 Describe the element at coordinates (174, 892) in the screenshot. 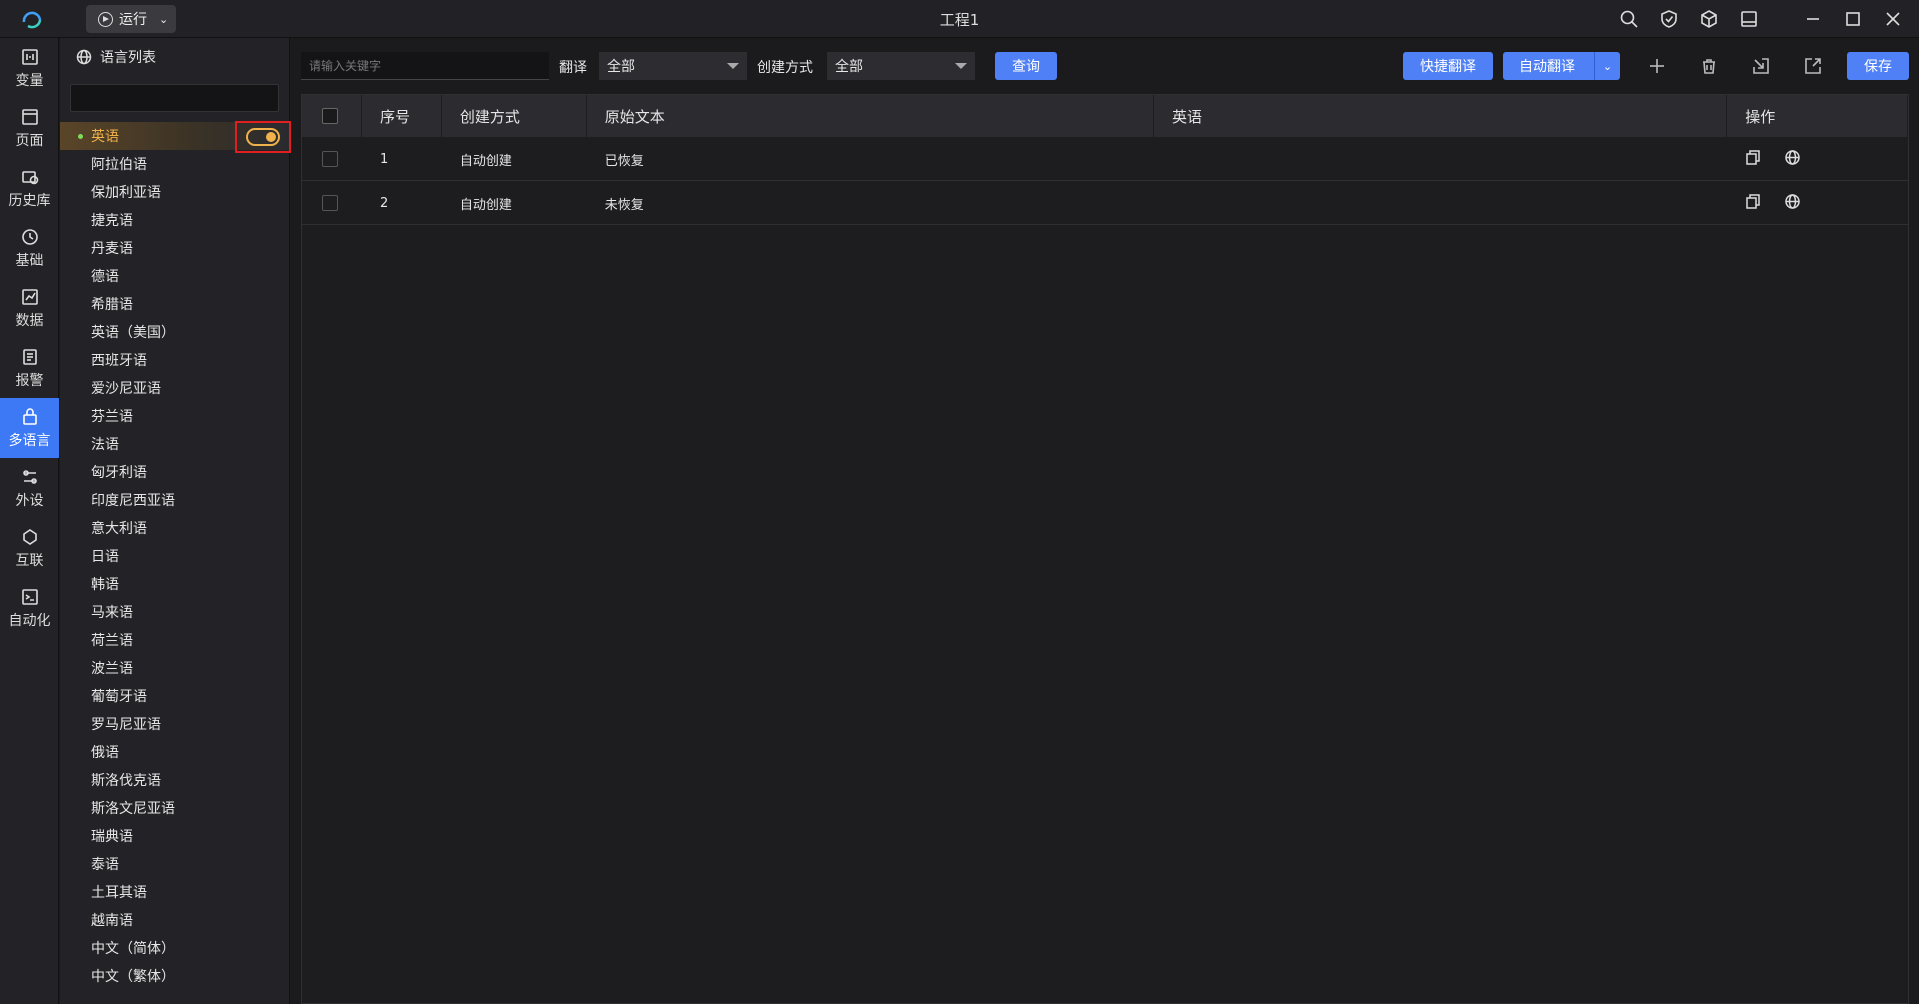

I see `language-item: 土耳其语` at that location.